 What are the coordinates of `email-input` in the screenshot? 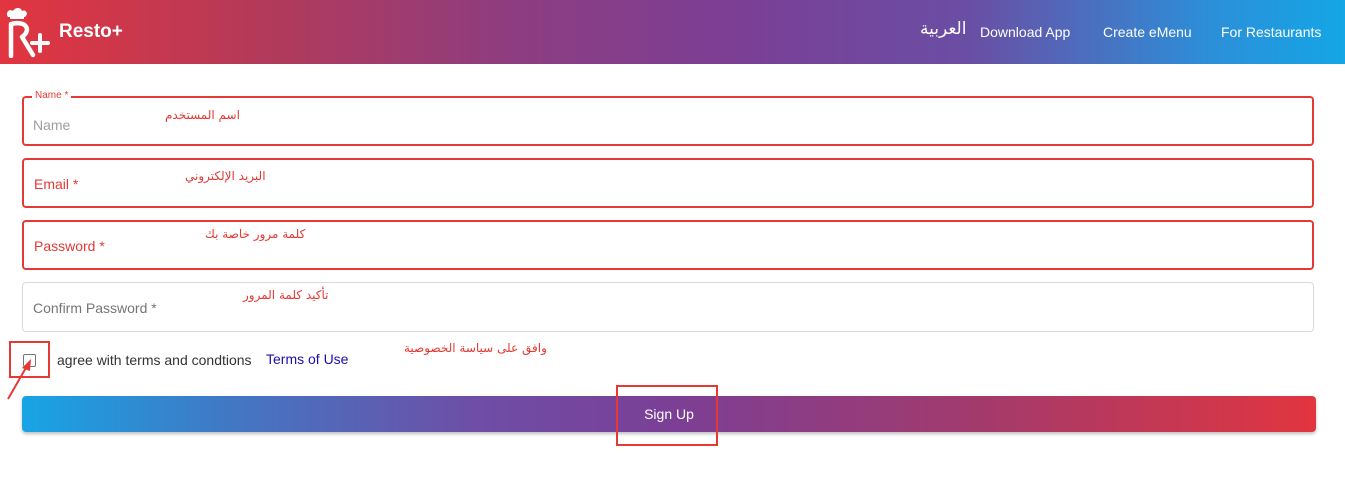 It's located at (663, 183).